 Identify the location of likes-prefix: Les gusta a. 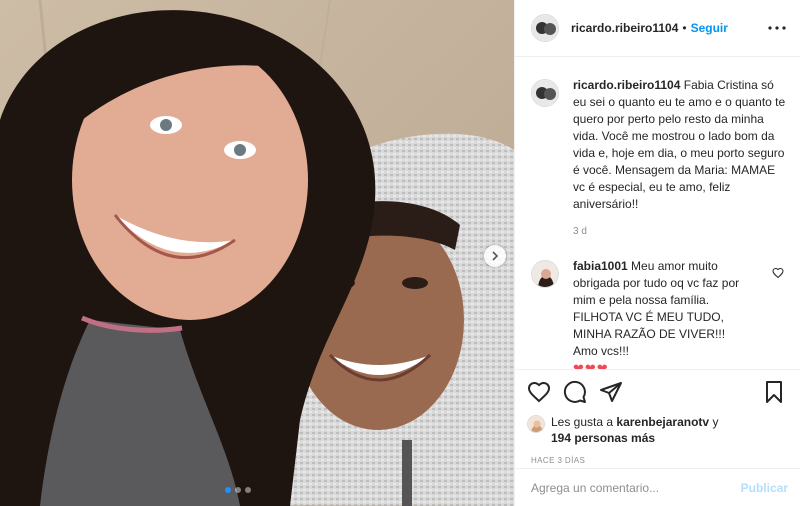
(582, 422).